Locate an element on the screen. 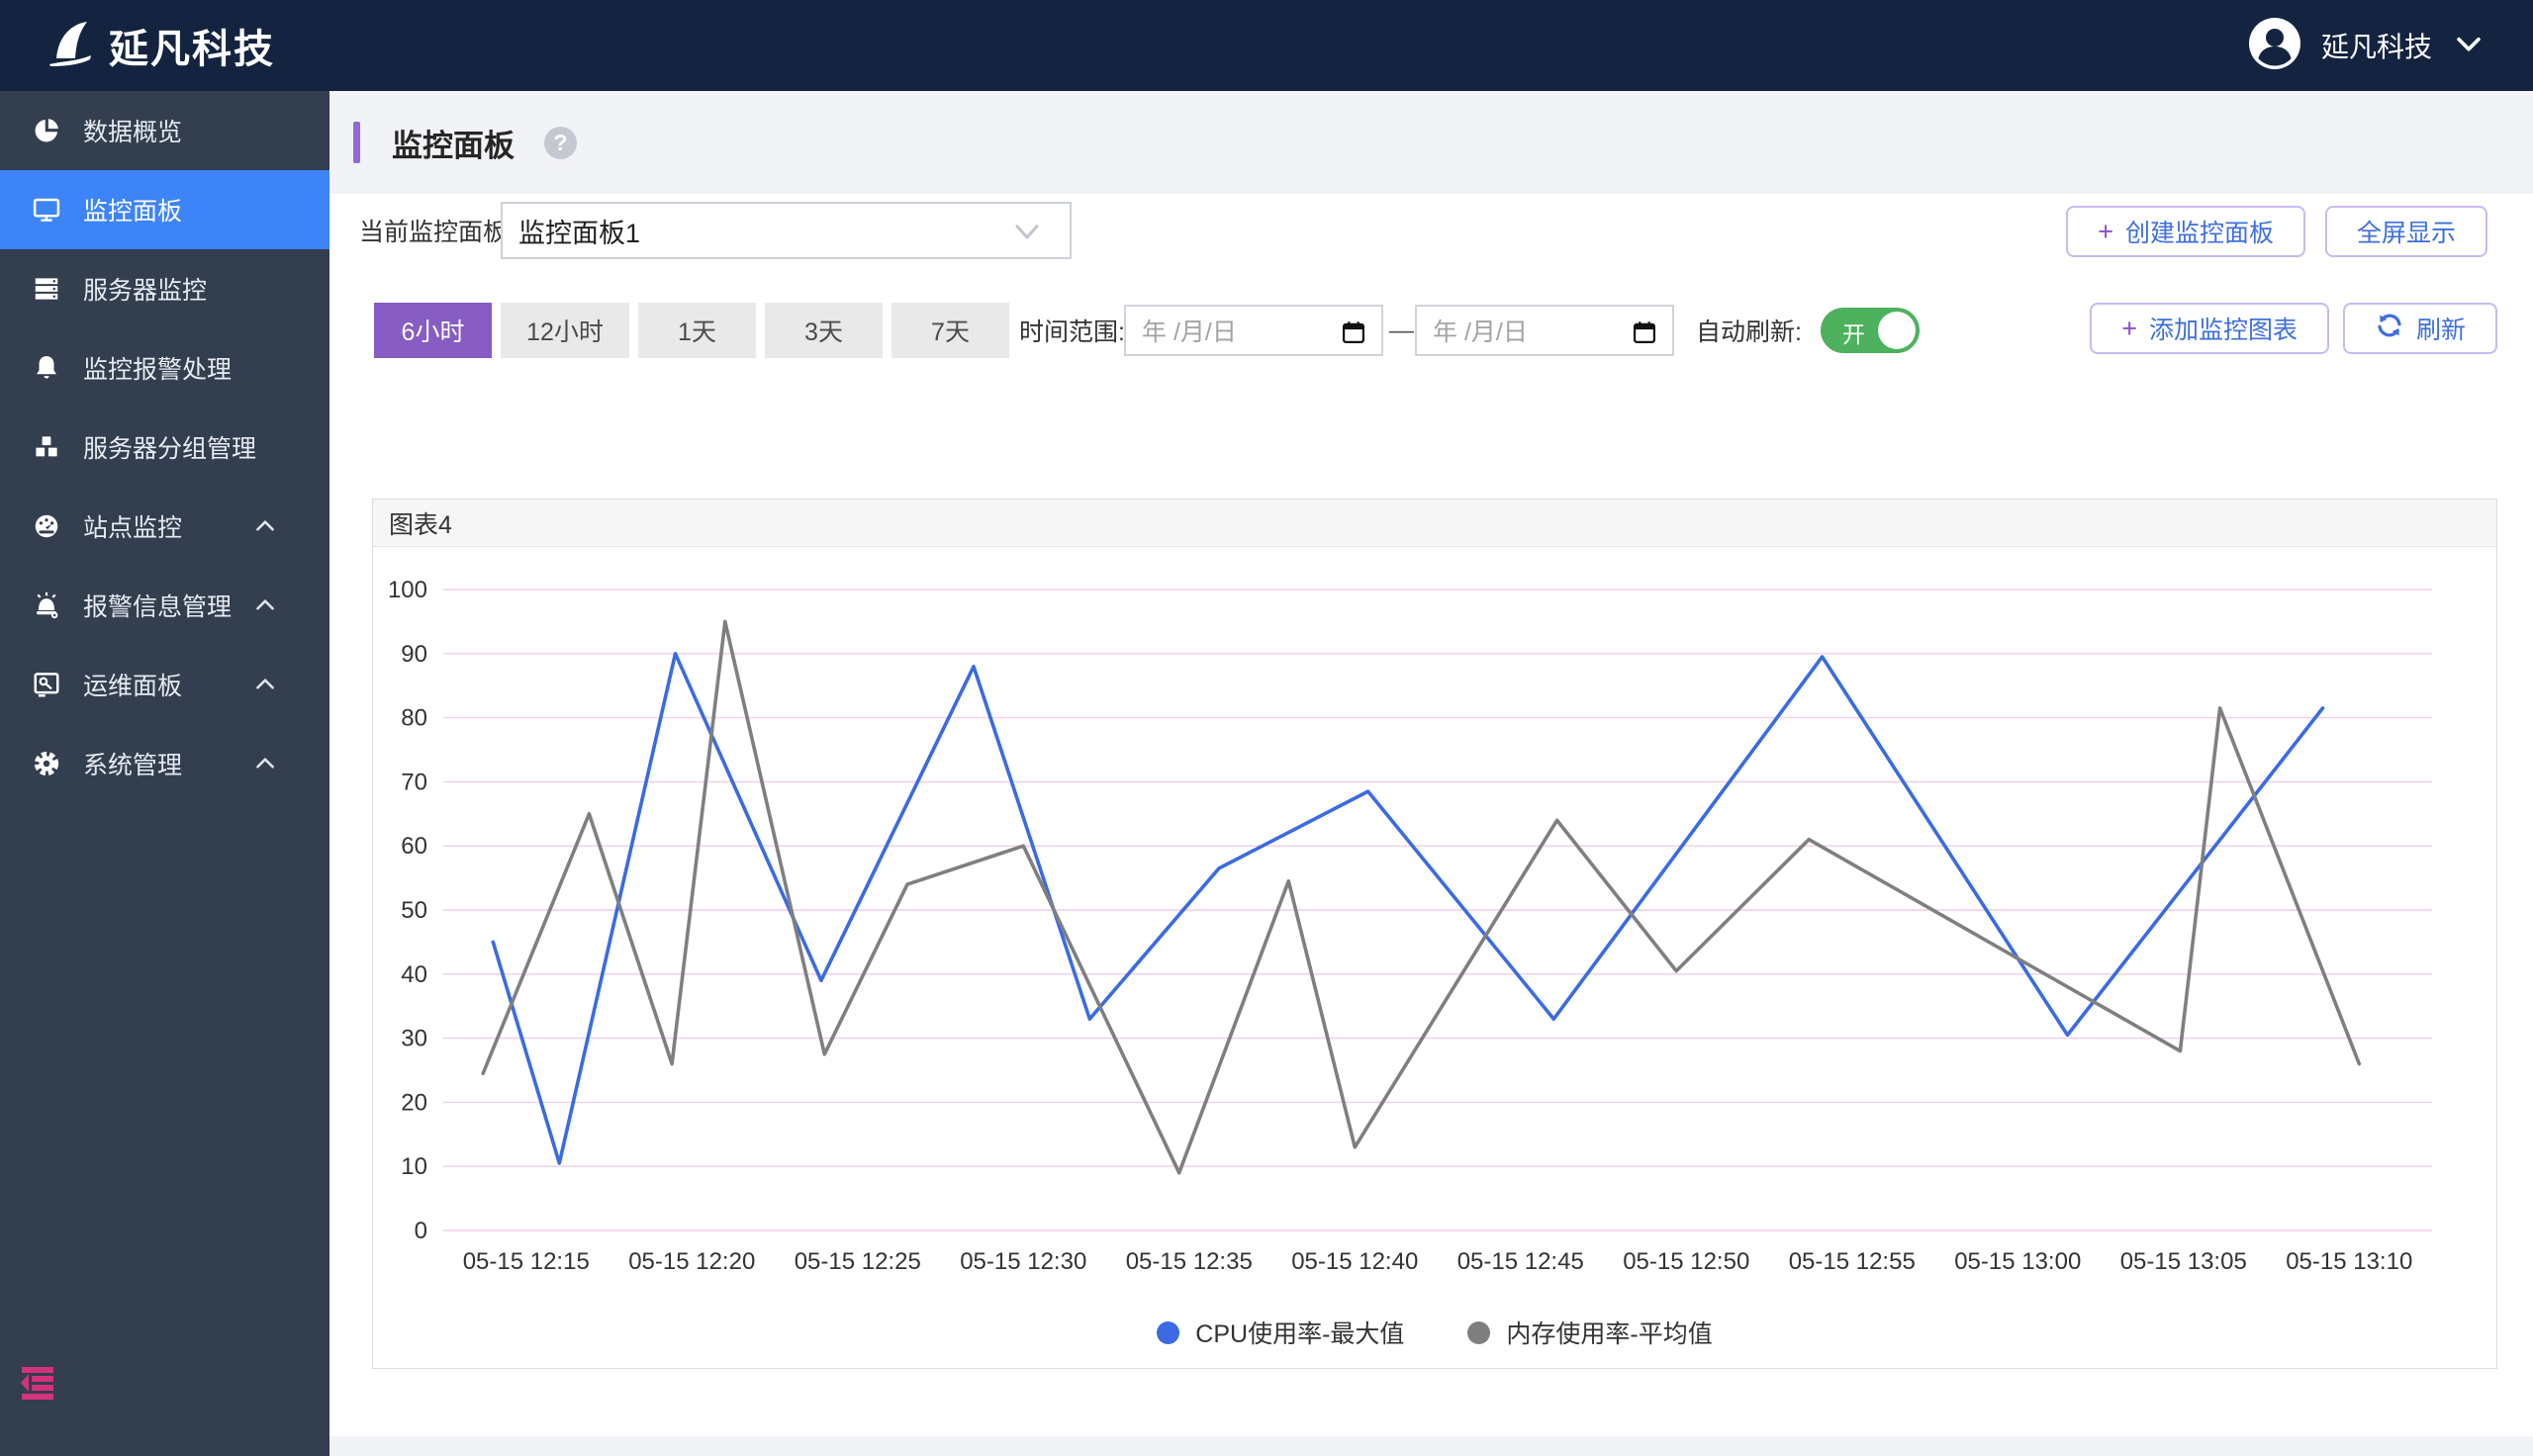 Image resolution: width=2533 pixels, height=1456 pixels. time-range-buttons: 6小时 12小时 1天 3天 7天 is located at coordinates (692, 330).